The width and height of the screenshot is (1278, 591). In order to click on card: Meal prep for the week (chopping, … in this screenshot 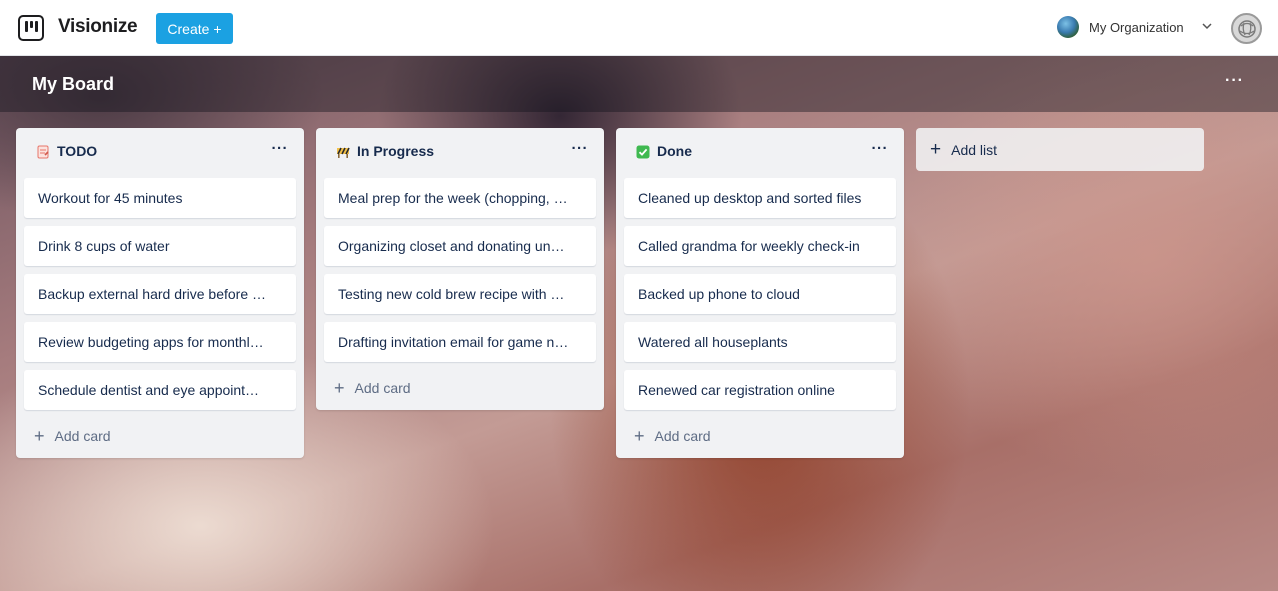, I will do `click(460, 198)`.